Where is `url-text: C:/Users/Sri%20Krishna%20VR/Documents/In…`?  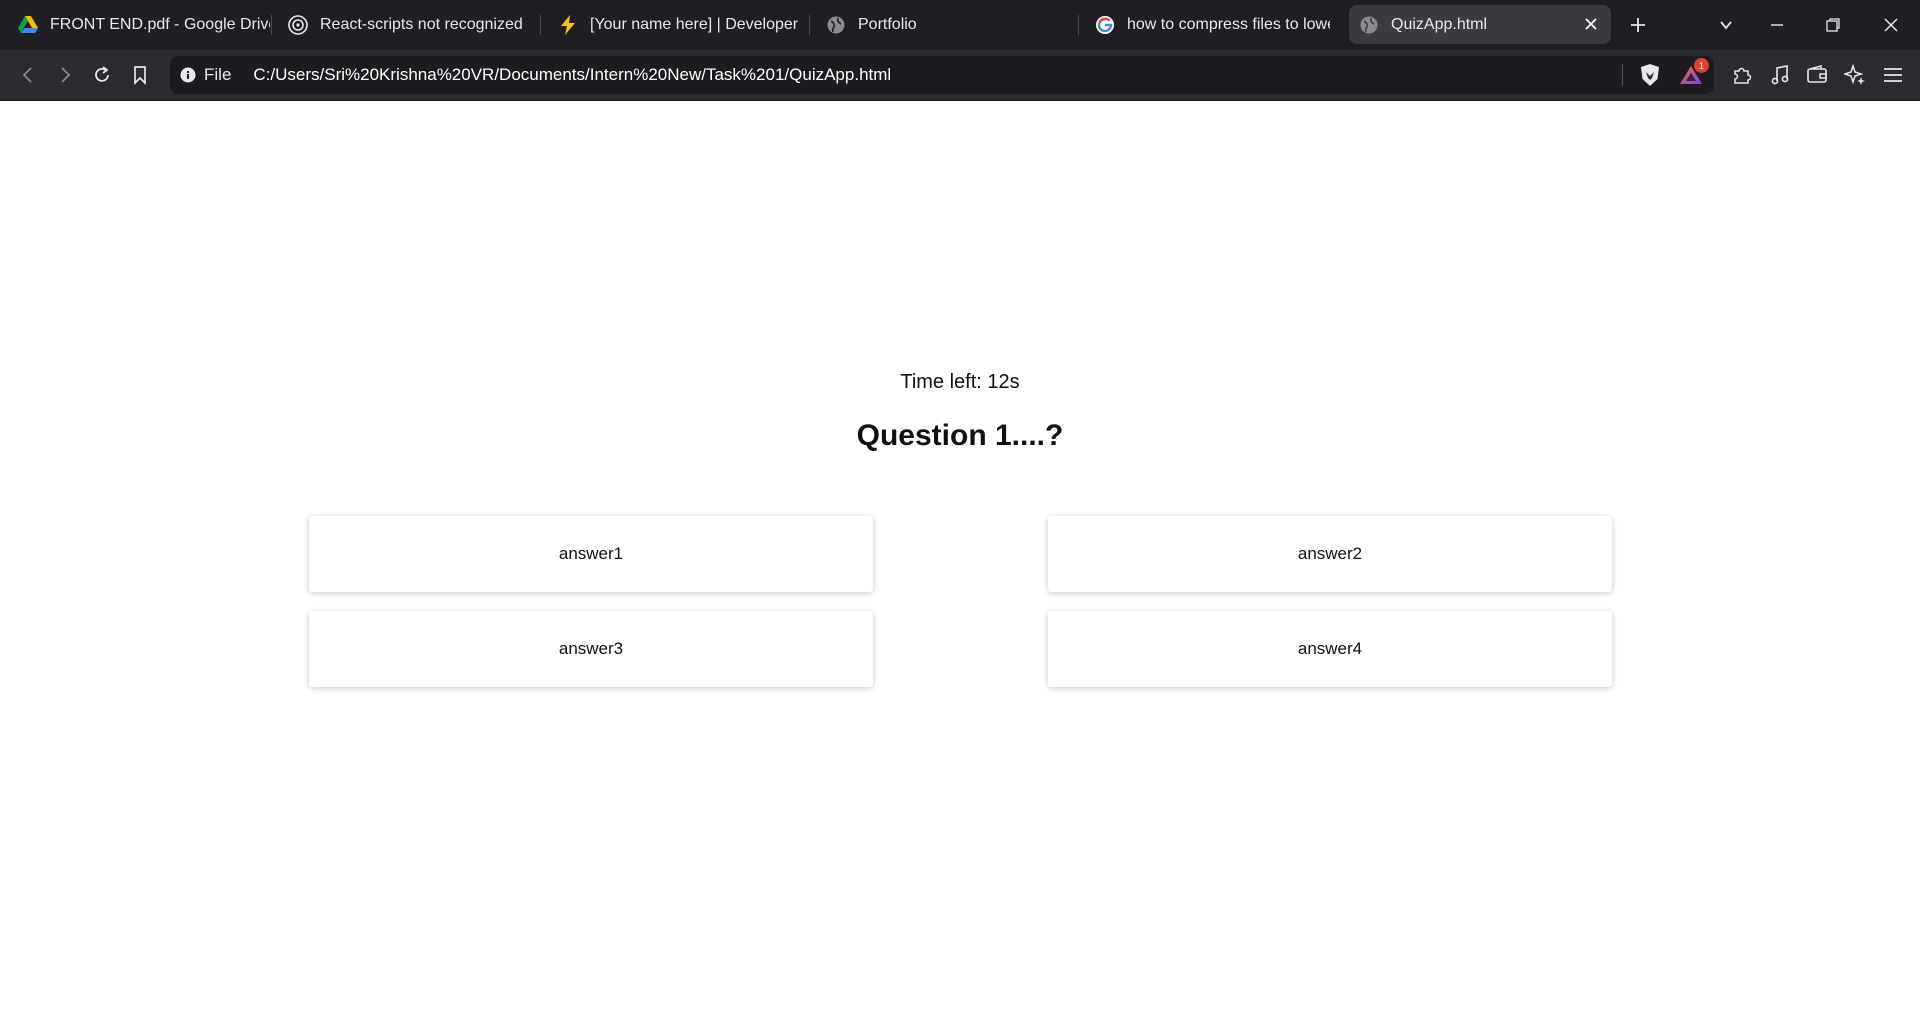 url-text: C:/Users/Sri%20Krishna%20VR/Documents/In… is located at coordinates (572, 75).